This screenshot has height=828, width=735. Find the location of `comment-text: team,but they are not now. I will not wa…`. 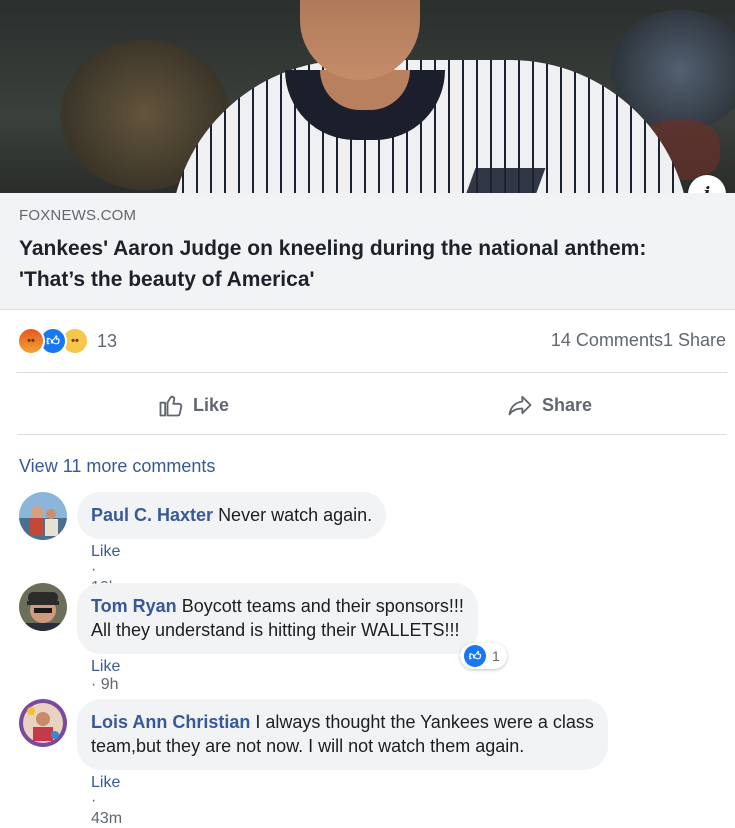

comment-text: team,but they are not now. I will not wa… is located at coordinates (308, 746).